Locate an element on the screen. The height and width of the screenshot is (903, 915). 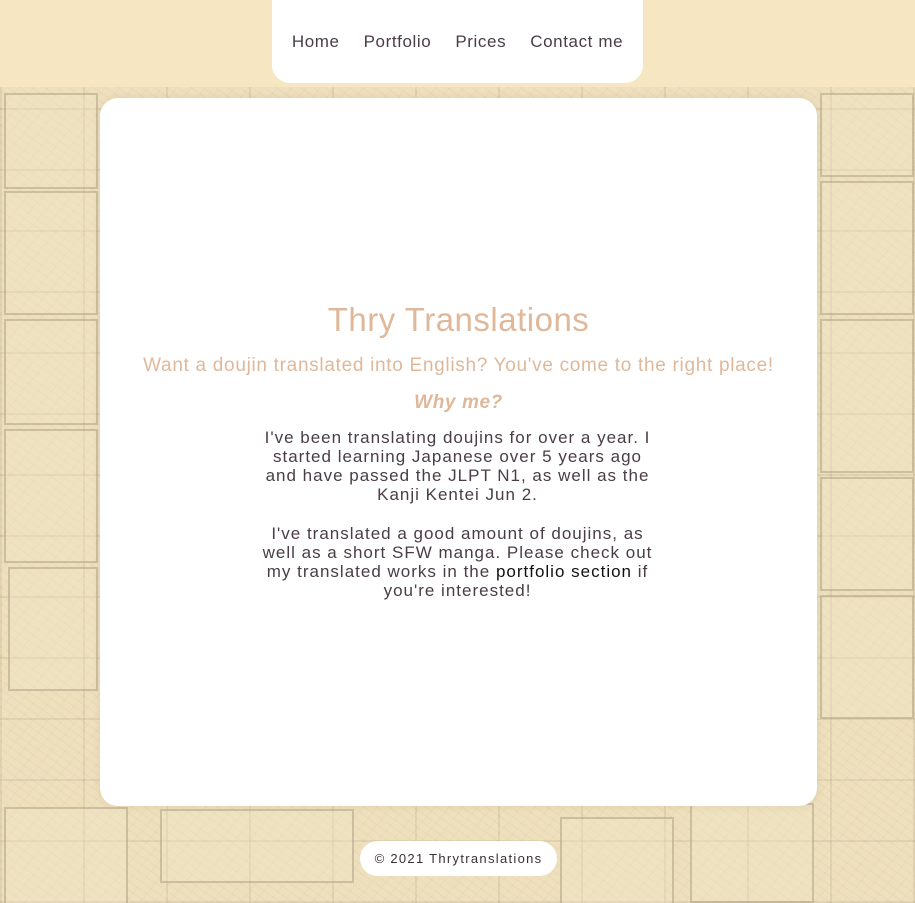
portfolio-section-link: portfolio section is located at coordinates (564, 571).